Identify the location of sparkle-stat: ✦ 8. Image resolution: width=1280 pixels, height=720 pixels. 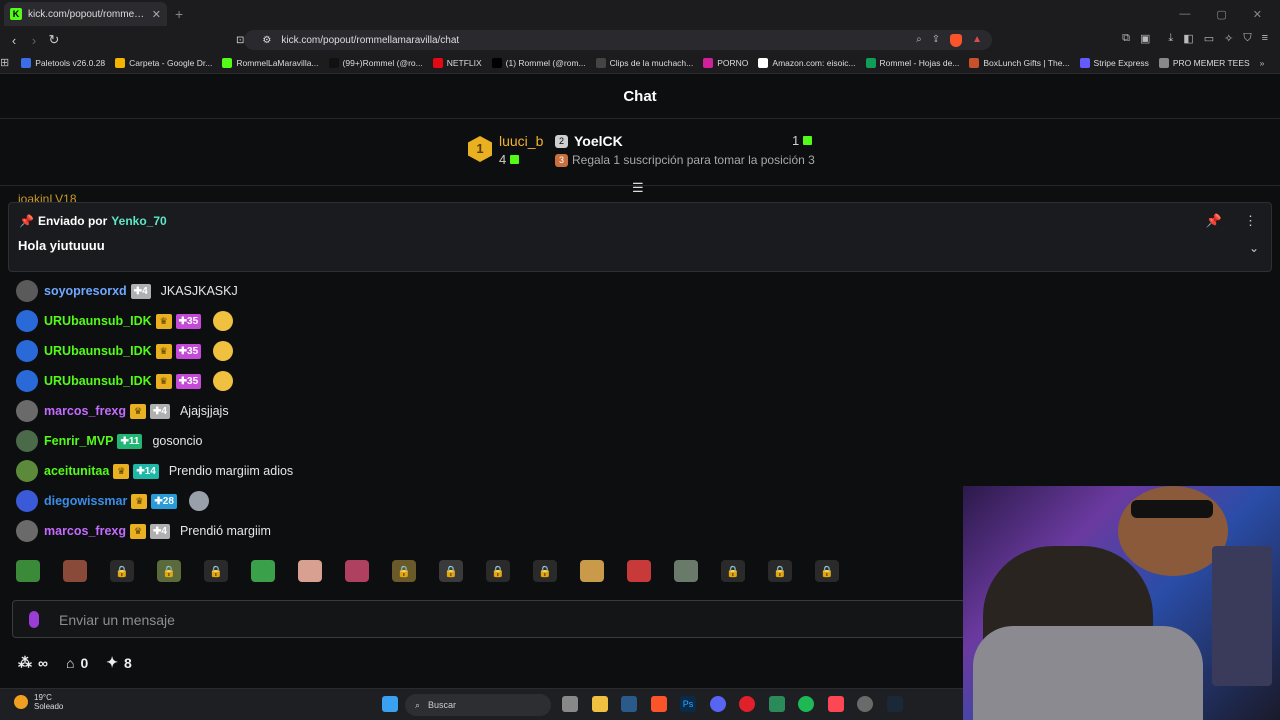
(119, 662).